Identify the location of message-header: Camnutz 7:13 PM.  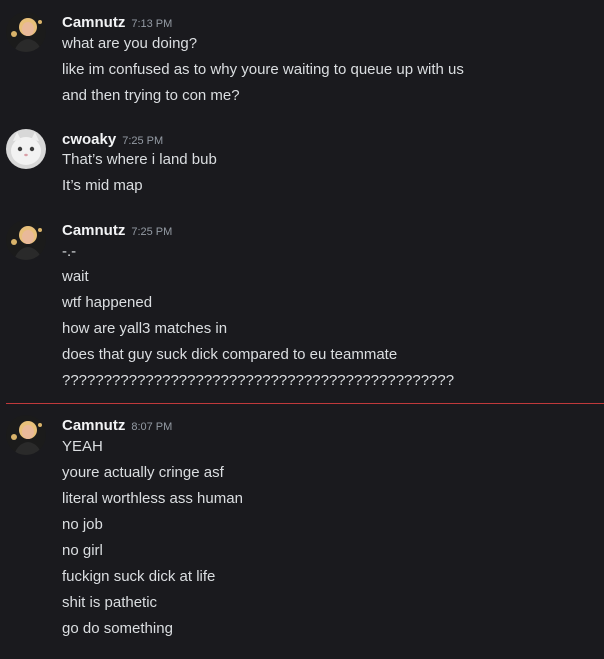
(117, 22).